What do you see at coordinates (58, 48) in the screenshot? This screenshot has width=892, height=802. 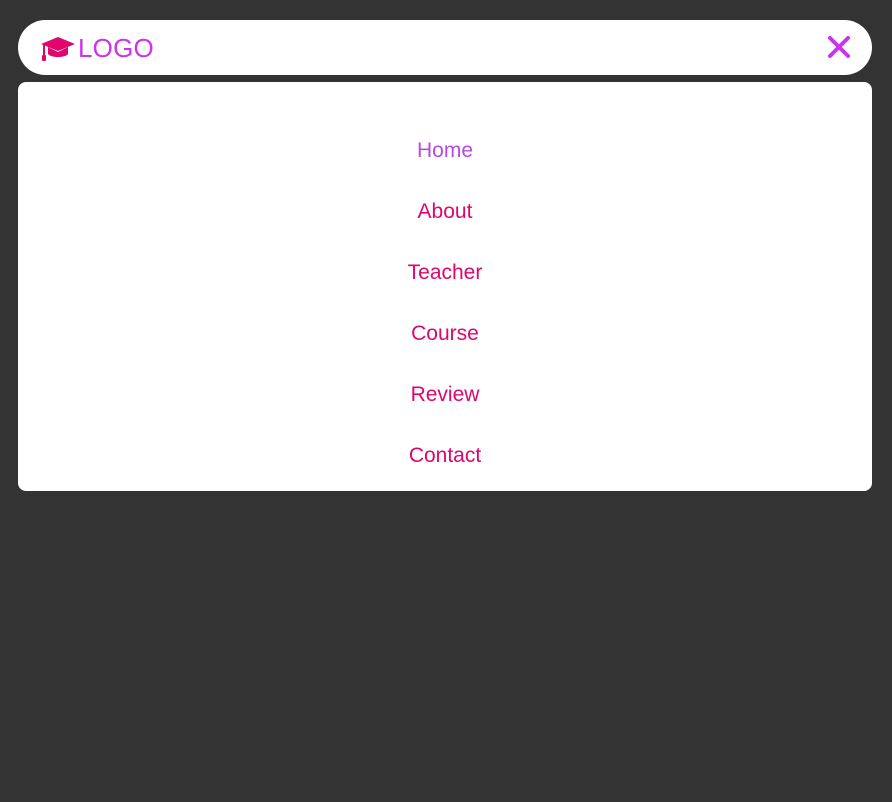 I see `graduation-cap-icon` at bounding box center [58, 48].